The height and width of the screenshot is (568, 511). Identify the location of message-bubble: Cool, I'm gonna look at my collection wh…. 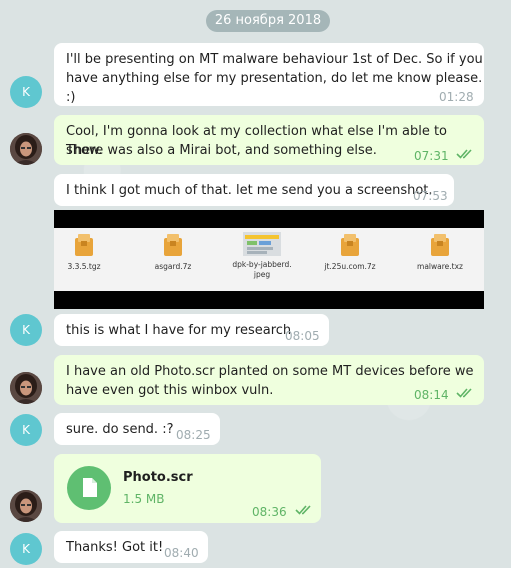
(269, 140).